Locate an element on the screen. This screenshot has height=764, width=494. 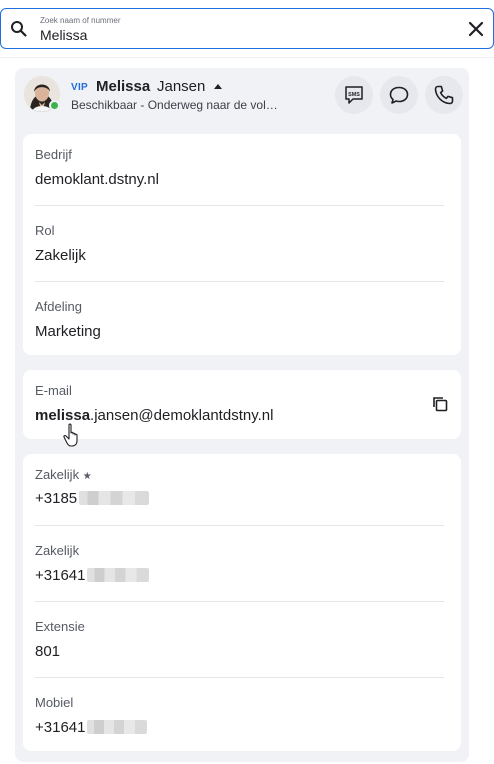
email-highlight: melissa is located at coordinates (63, 415).